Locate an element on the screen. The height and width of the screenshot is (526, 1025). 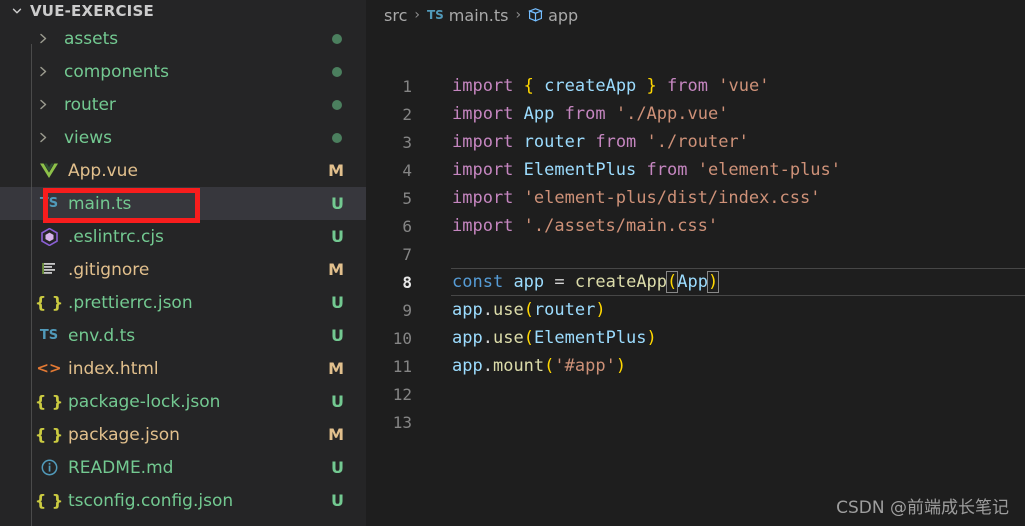
token-string: 'vue' is located at coordinates (744, 86).